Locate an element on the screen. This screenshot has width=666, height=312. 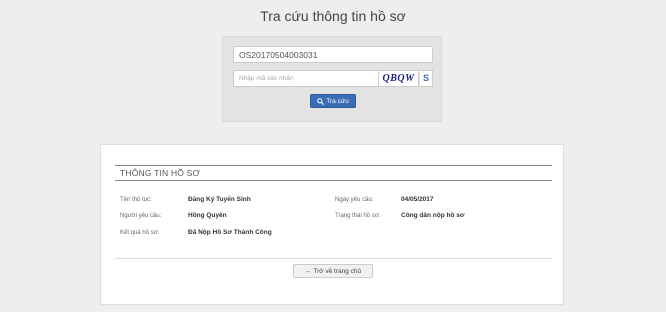
back-home-label: Trở về trang chủ is located at coordinates (337, 271).